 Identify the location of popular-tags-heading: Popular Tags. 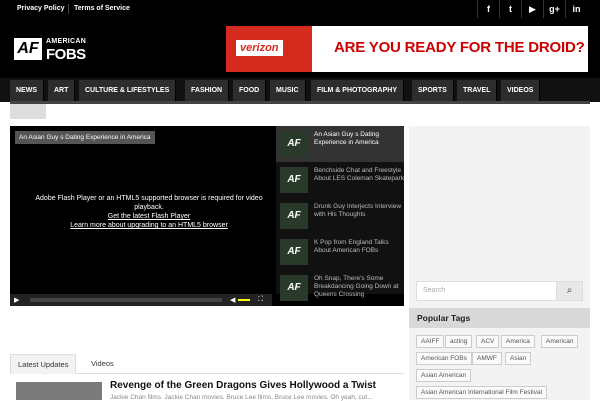
(499, 318).